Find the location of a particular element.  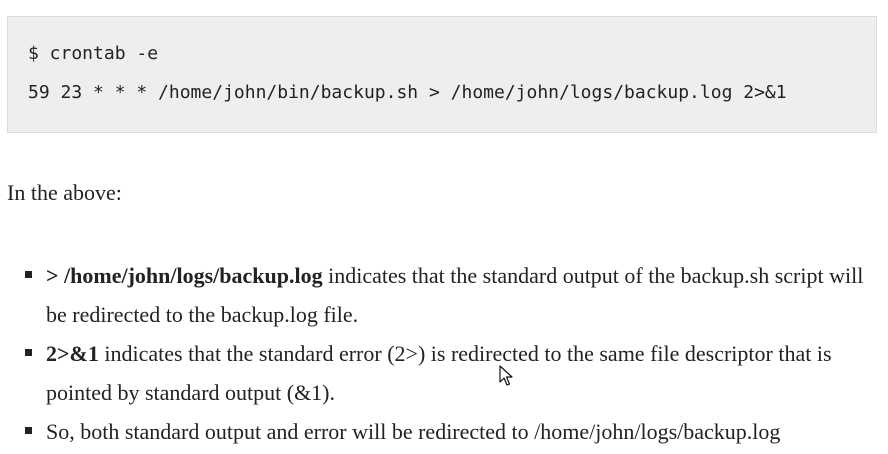

list-item-bold-term: > /home/john/logs/backup.log is located at coordinates (184, 275).